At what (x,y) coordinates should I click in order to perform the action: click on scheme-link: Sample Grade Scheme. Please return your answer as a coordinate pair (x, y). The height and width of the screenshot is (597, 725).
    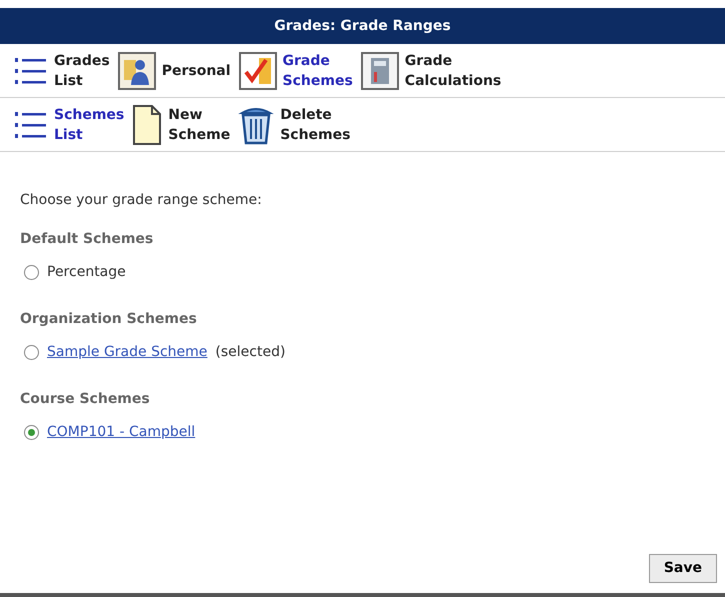
    Looking at the image, I should click on (127, 352).